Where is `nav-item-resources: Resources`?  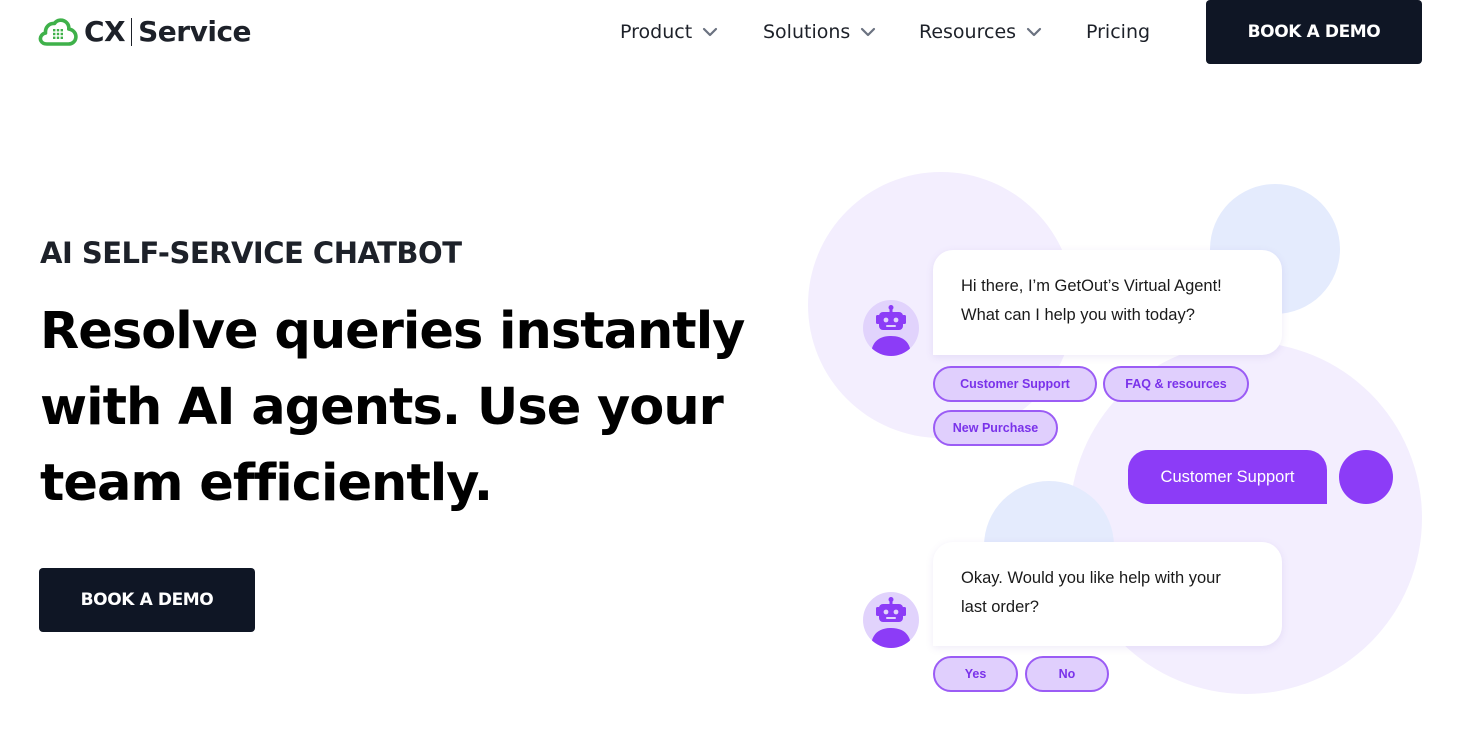
nav-item-resources: Resources is located at coordinates (980, 32).